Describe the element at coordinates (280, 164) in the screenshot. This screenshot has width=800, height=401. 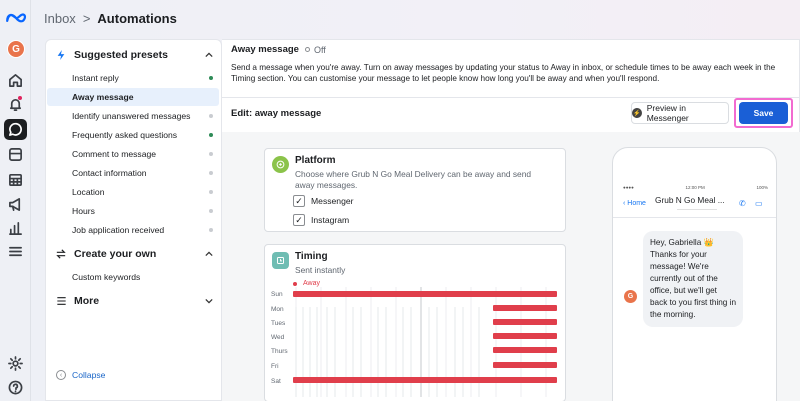
I see `platform-icon` at that location.